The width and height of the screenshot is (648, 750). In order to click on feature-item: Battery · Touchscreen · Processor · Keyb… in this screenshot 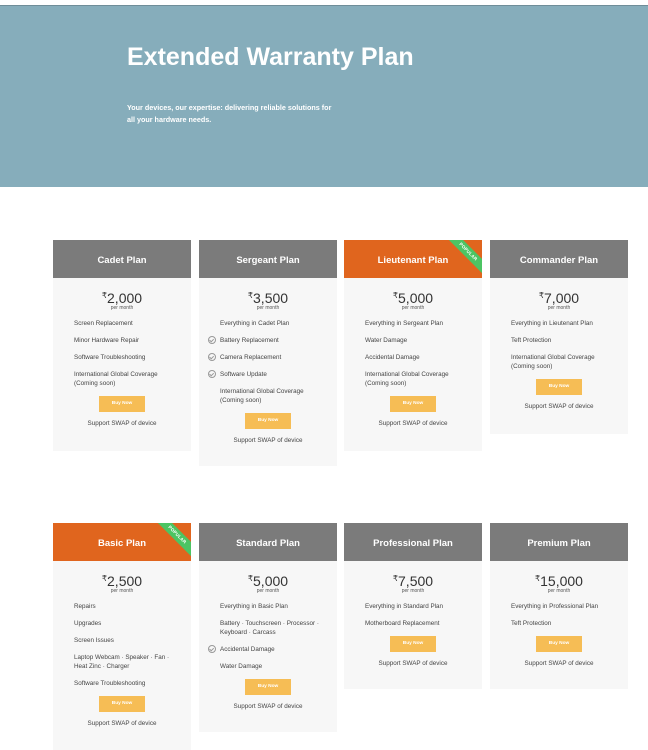, I will do `click(269, 628)`.